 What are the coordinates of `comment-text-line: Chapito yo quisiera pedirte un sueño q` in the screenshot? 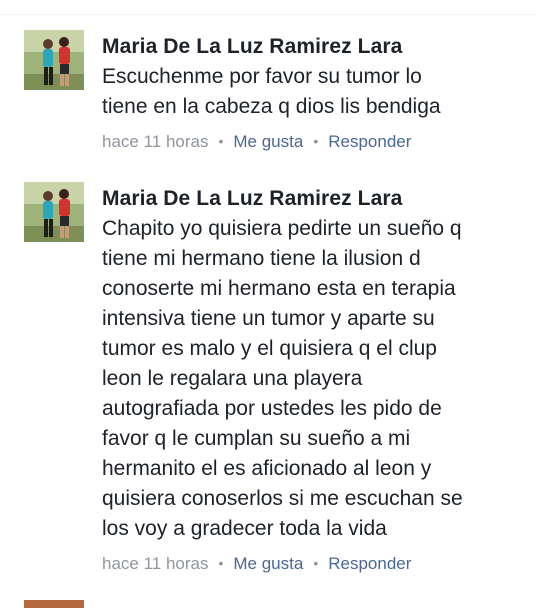 It's located at (282, 228).